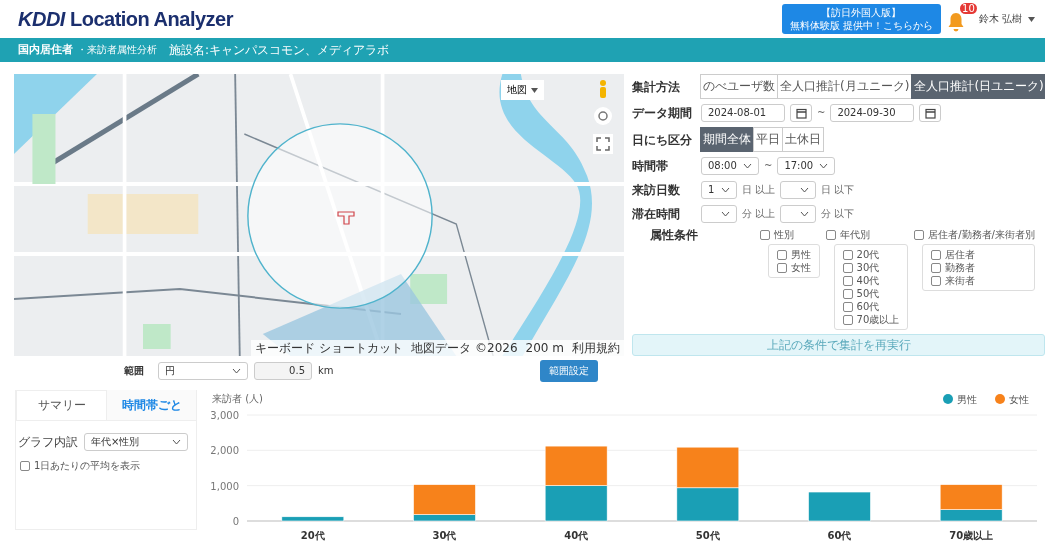  What do you see at coordinates (719, 190) in the screenshot?
I see `min-days-select: 1` at bounding box center [719, 190].